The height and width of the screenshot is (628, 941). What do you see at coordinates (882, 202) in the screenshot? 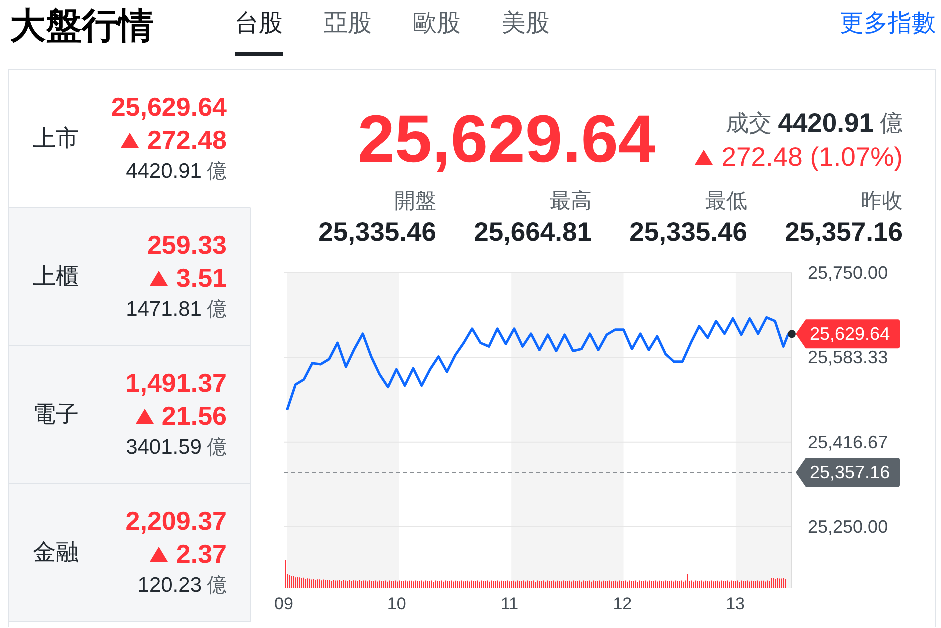
I see `stat-label: 昨收` at bounding box center [882, 202].